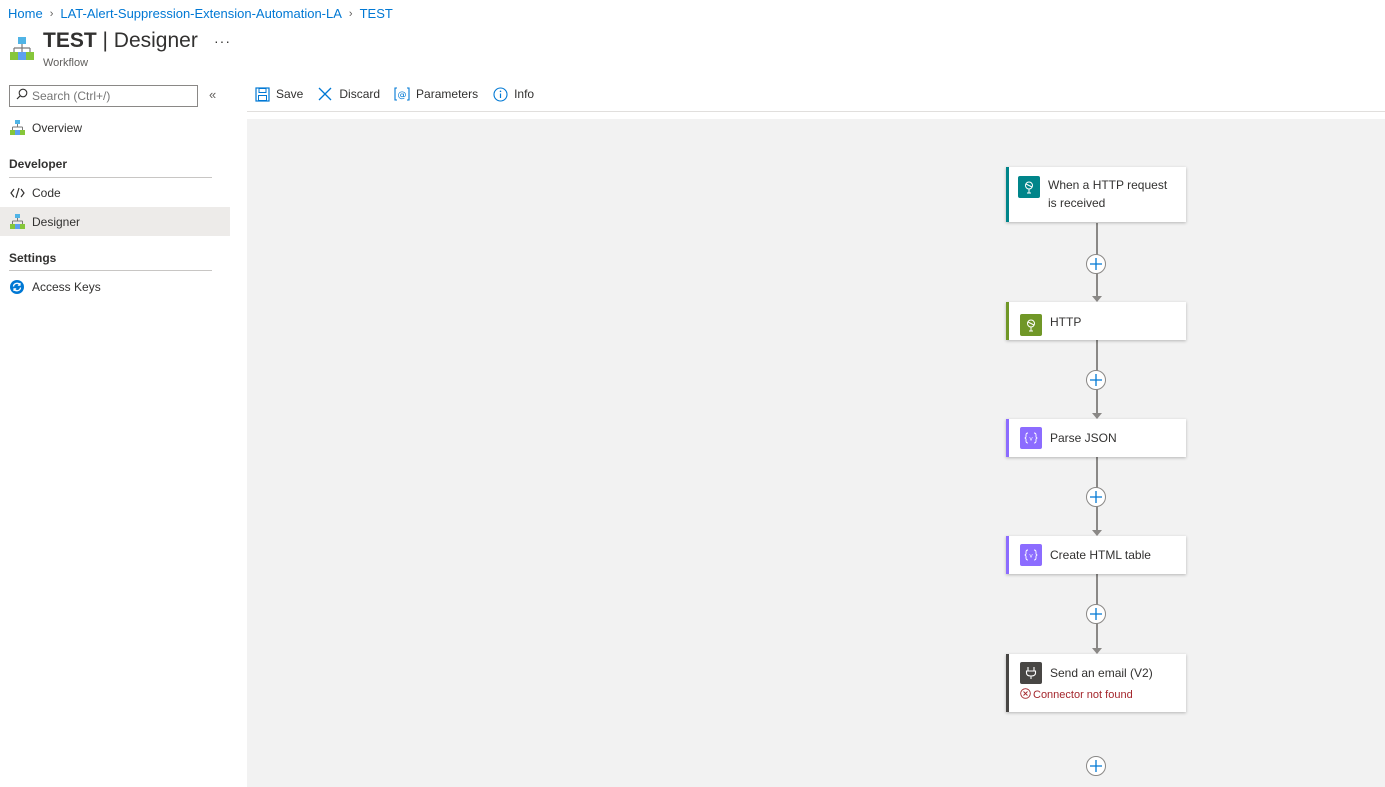  I want to click on close-icon, so click(325, 94).